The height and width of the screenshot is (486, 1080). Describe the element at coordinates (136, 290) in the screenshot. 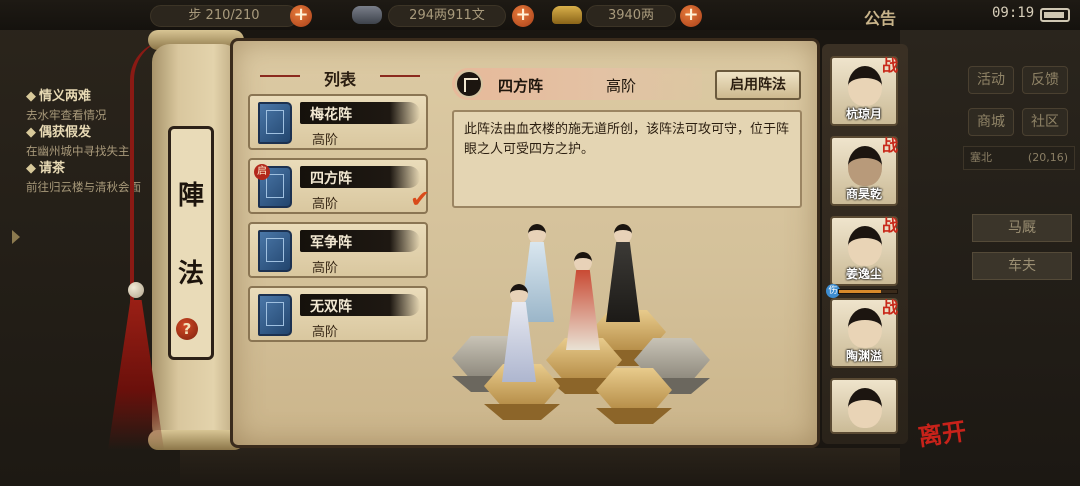

I see `tassel-bead` at that location.